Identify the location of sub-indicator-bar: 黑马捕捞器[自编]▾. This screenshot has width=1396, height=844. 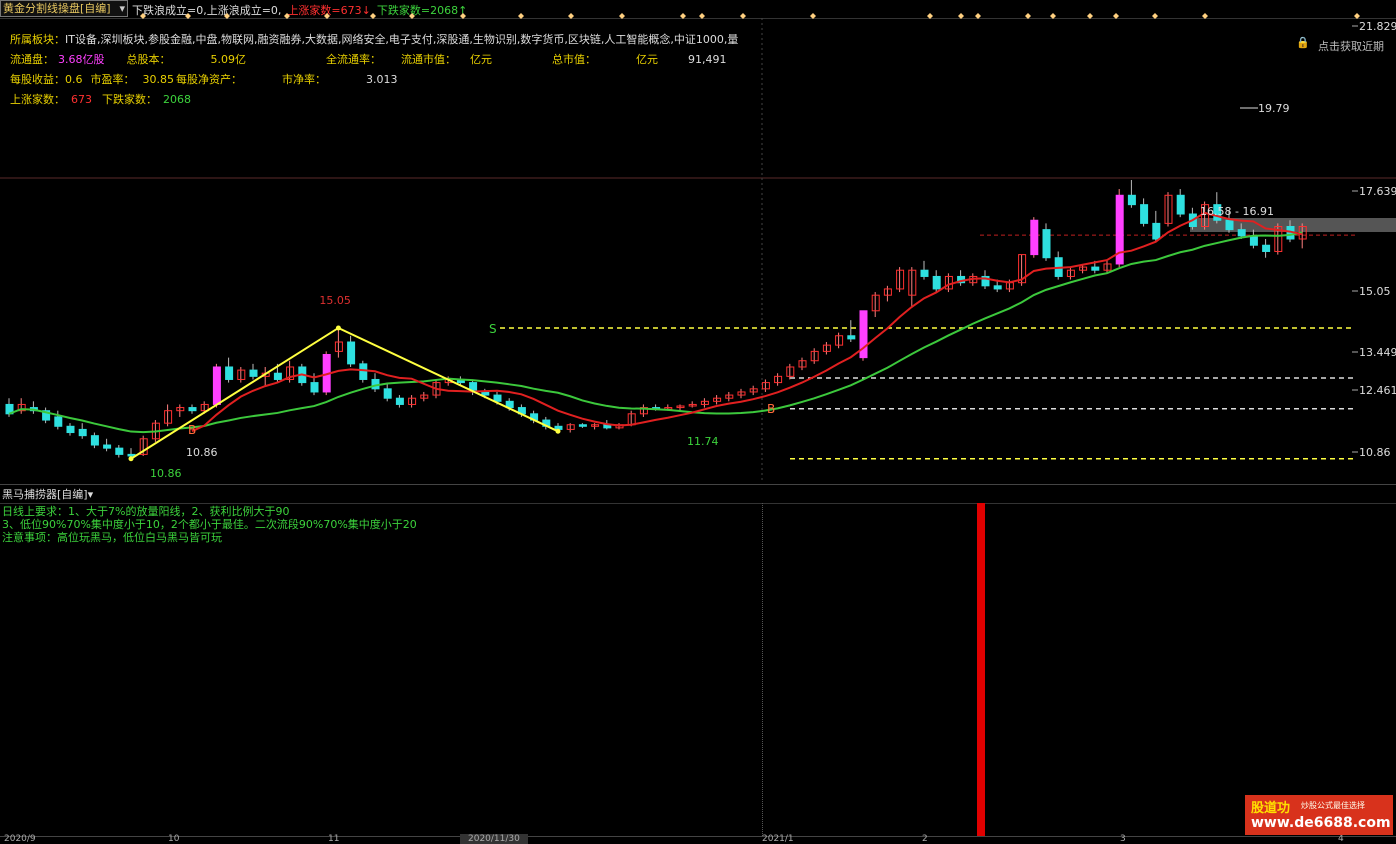
(698, 494).